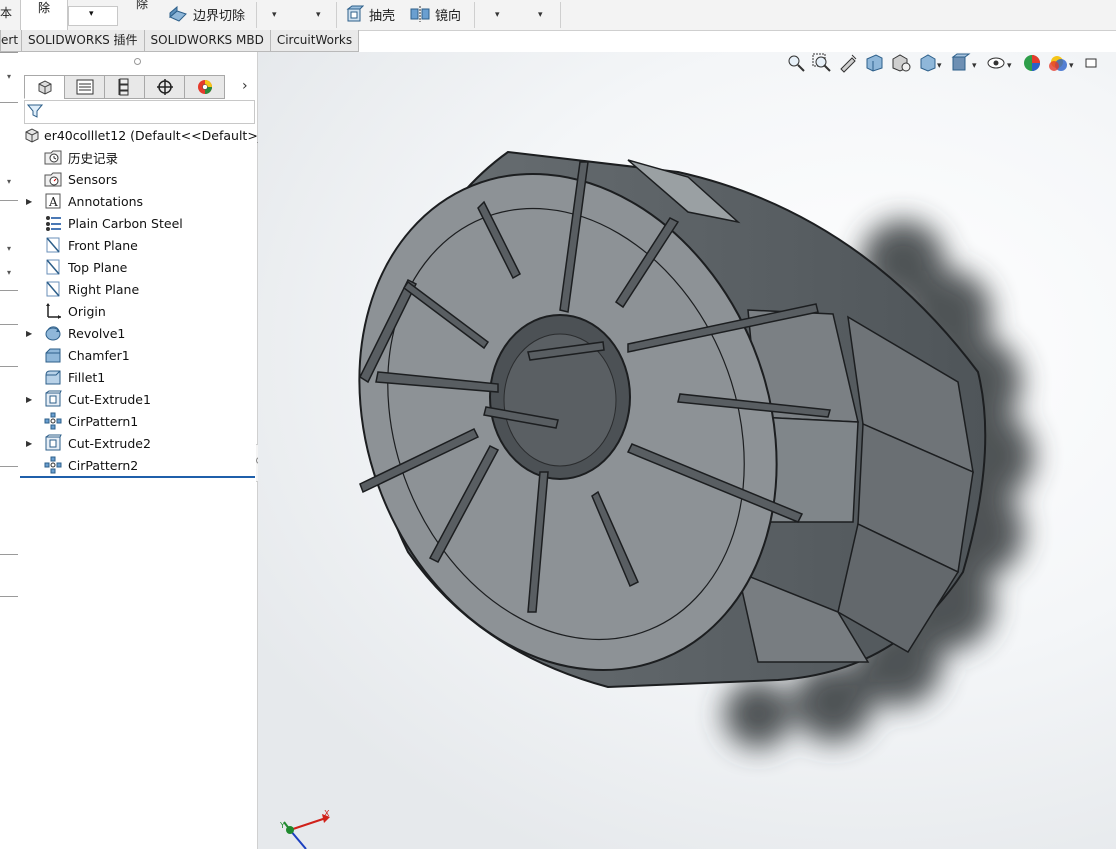  What do you see at coordinates (6, 13) in the screenshot?
I see `ribbon-text-fragment: 本` at bounding box center [6, 13].